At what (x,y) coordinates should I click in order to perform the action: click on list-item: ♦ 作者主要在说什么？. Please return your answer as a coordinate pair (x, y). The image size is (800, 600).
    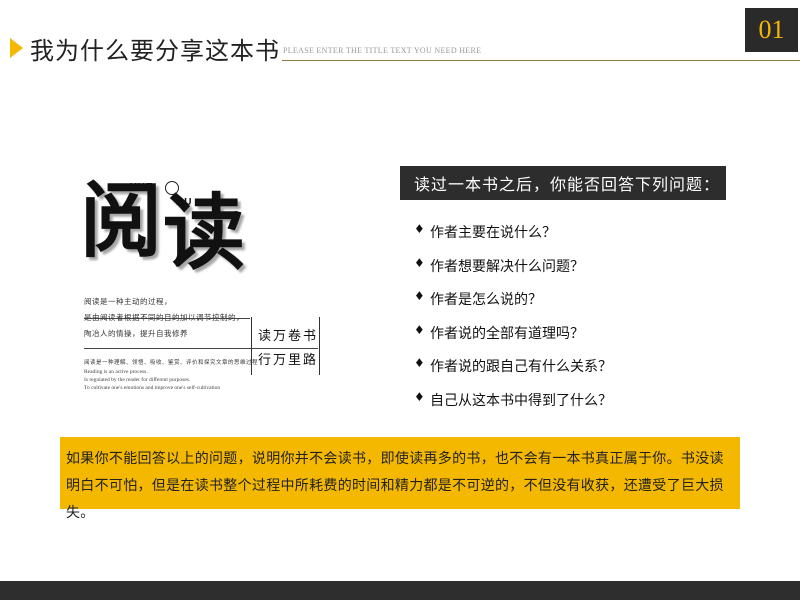
    Looking at the image, I should click on (485, 231).